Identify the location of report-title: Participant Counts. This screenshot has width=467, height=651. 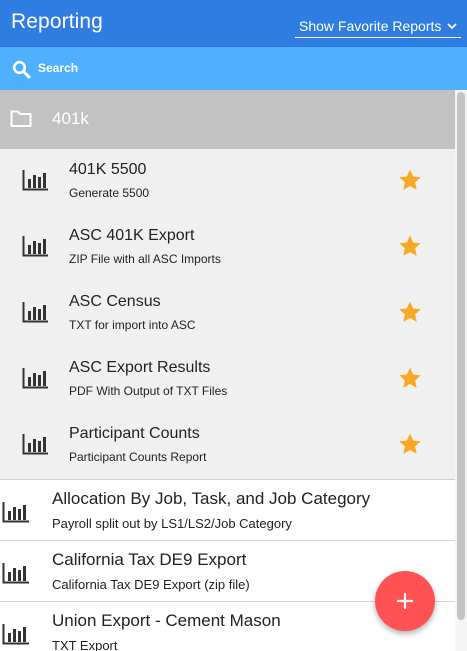
(134, 433).